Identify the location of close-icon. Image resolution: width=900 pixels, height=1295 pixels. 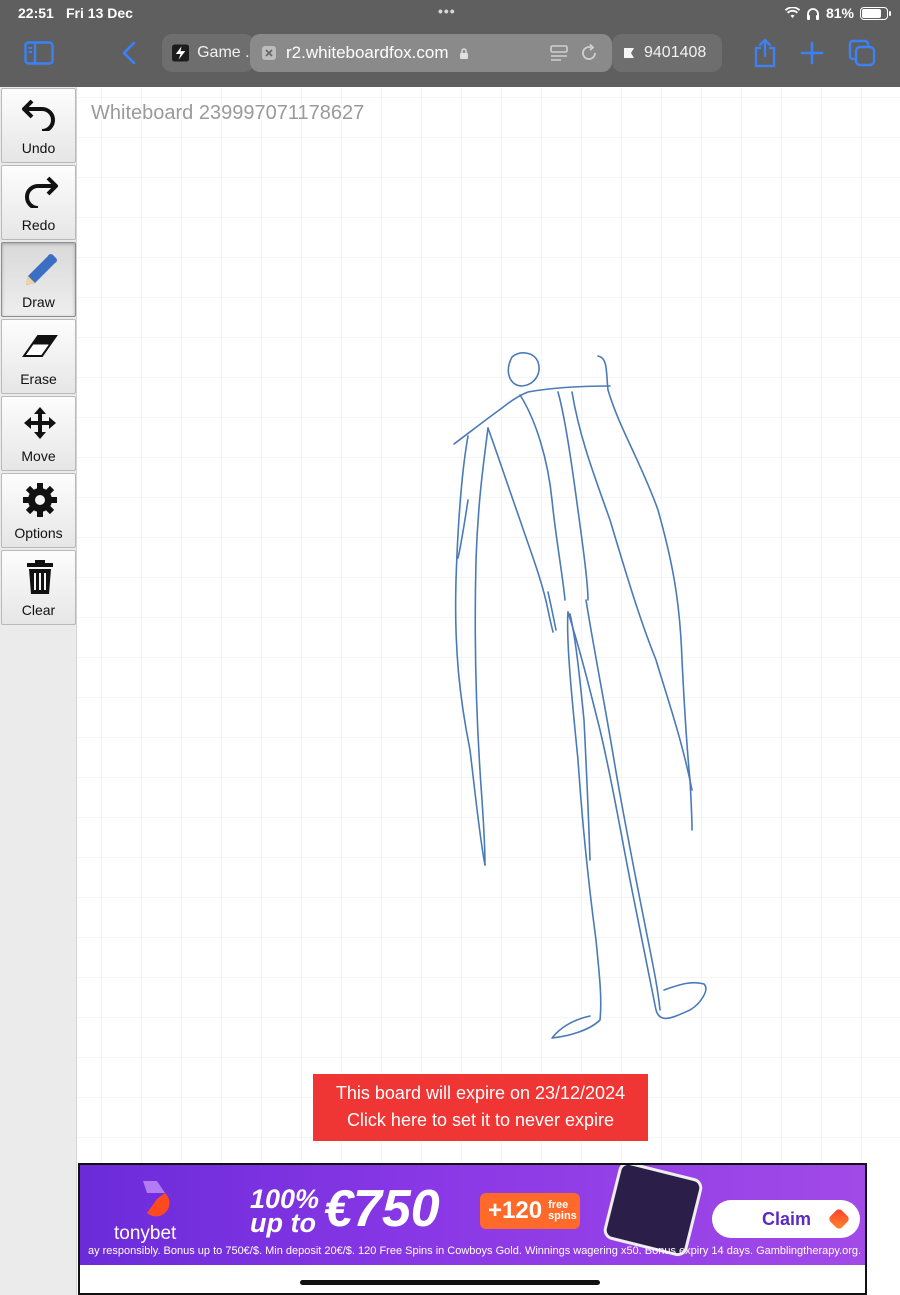
(269, 53).